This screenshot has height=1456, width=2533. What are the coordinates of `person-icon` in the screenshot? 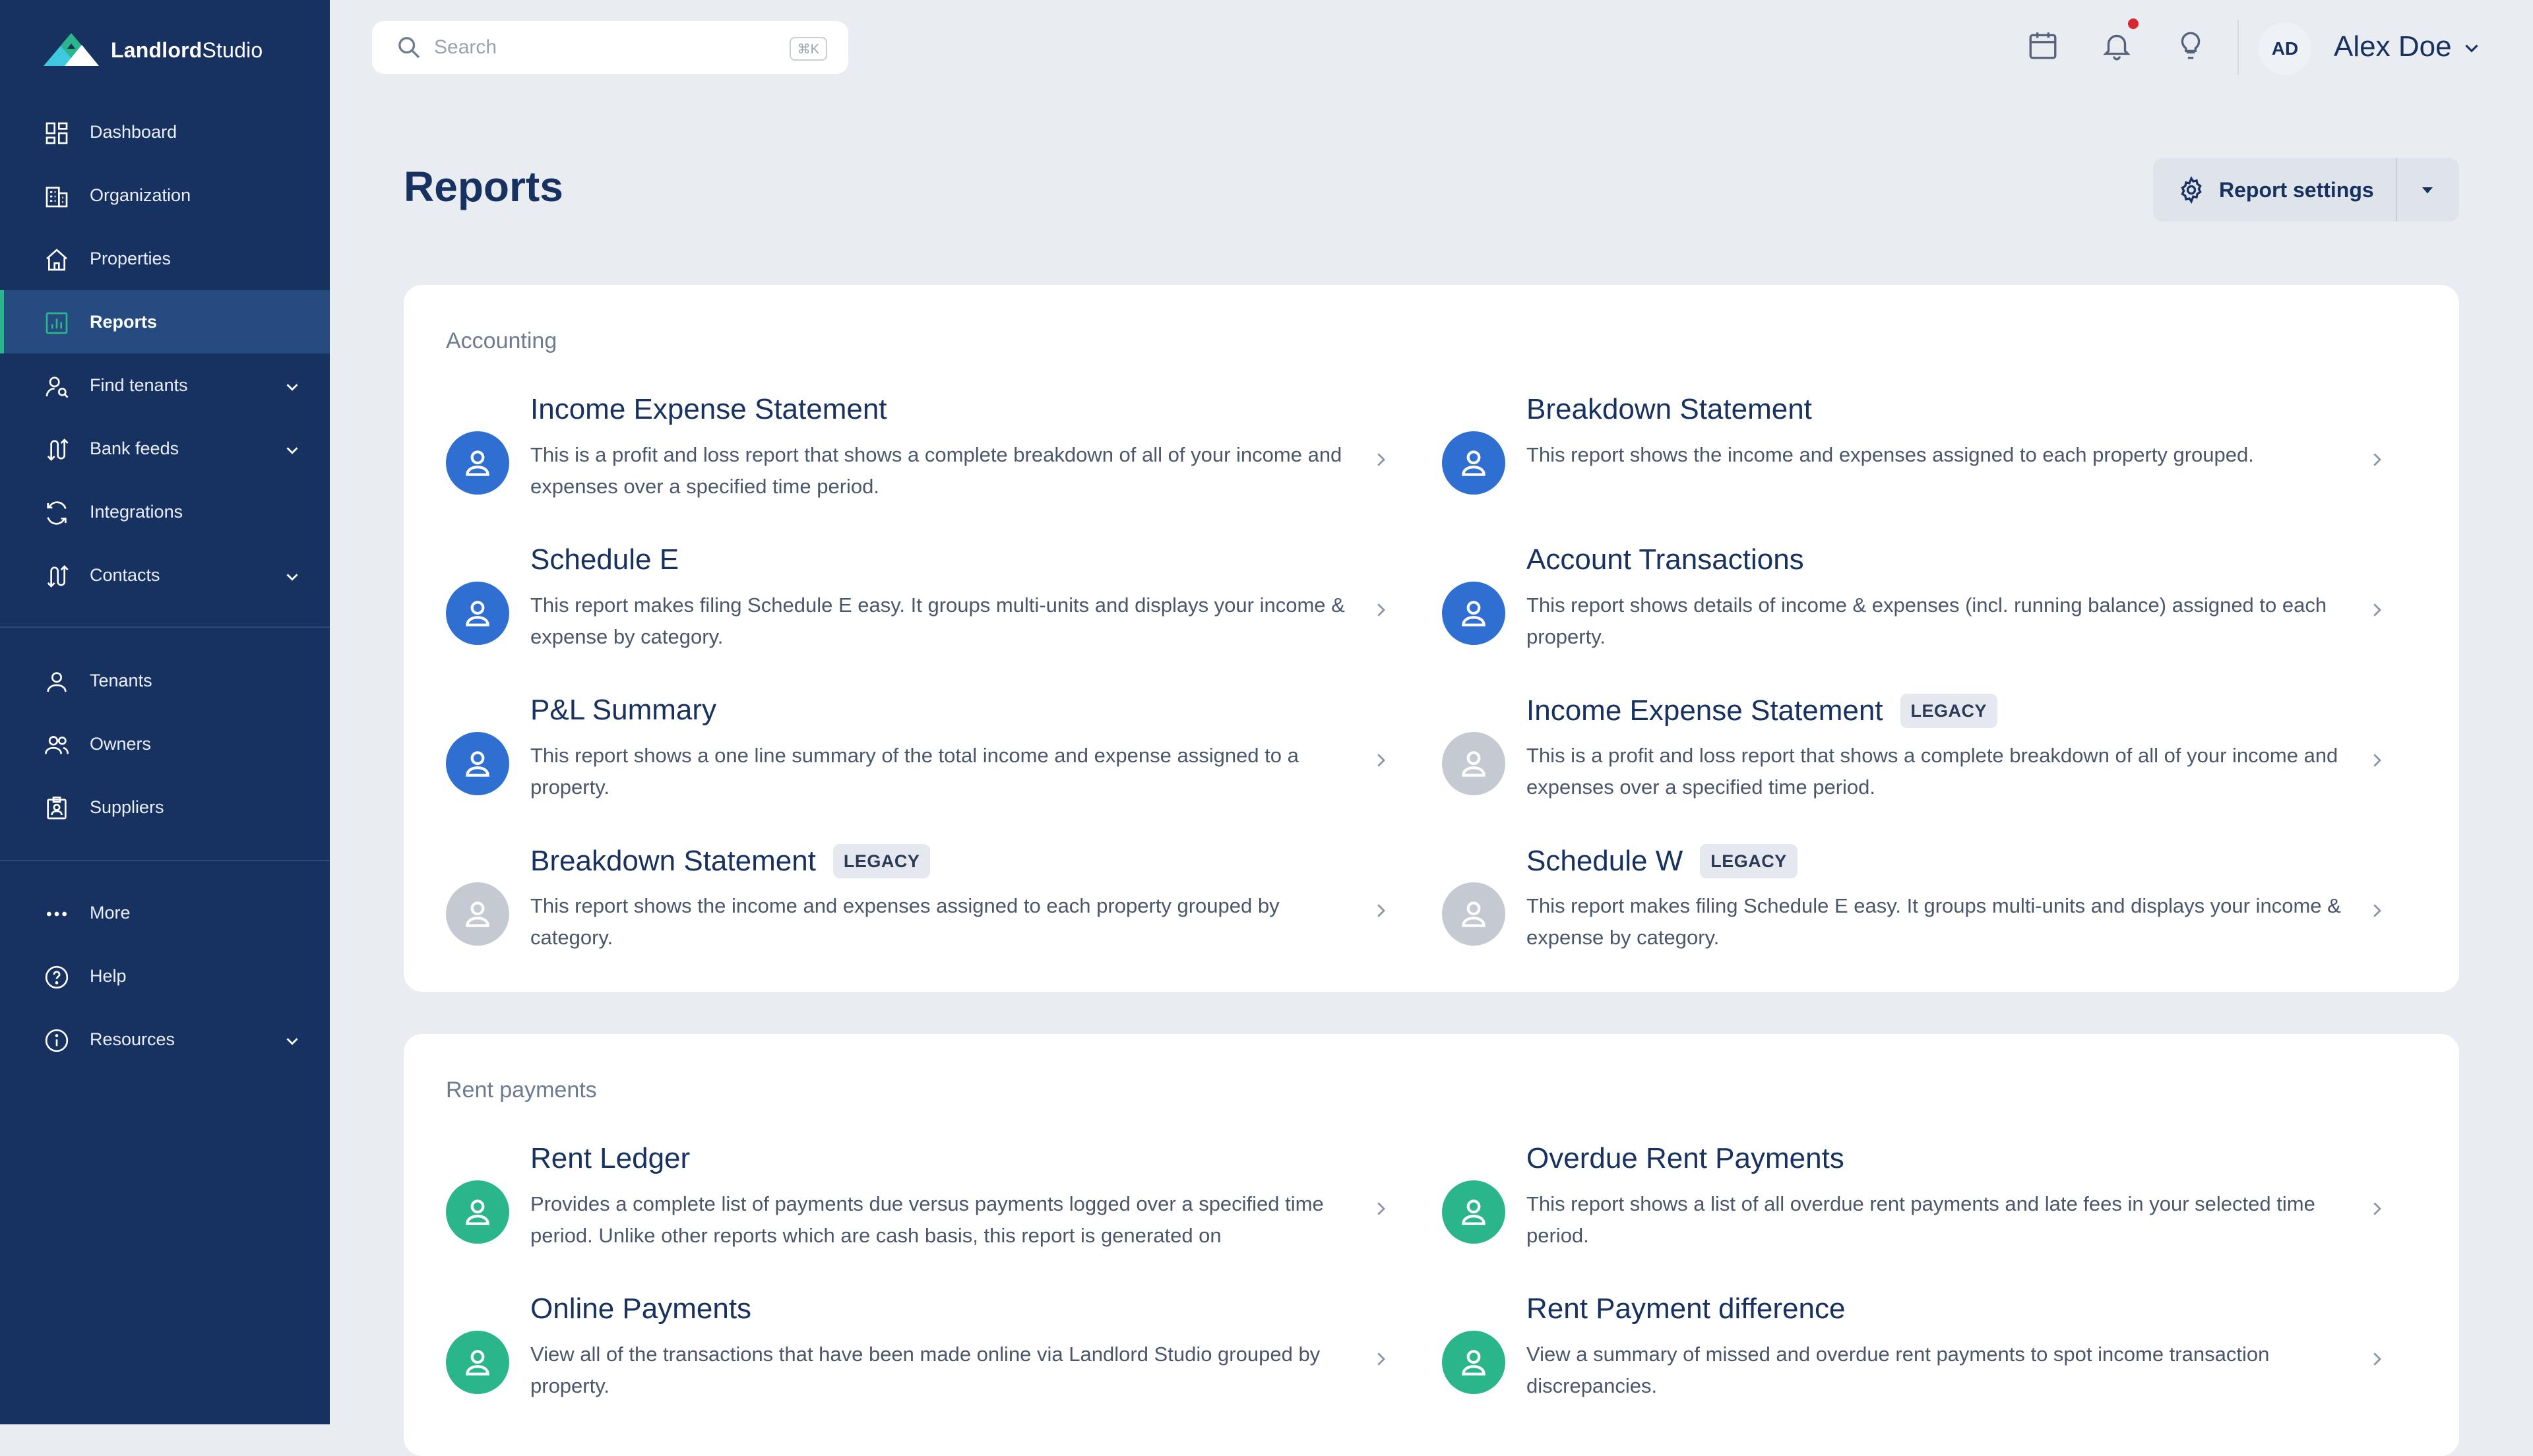 It's located at (57, 682).